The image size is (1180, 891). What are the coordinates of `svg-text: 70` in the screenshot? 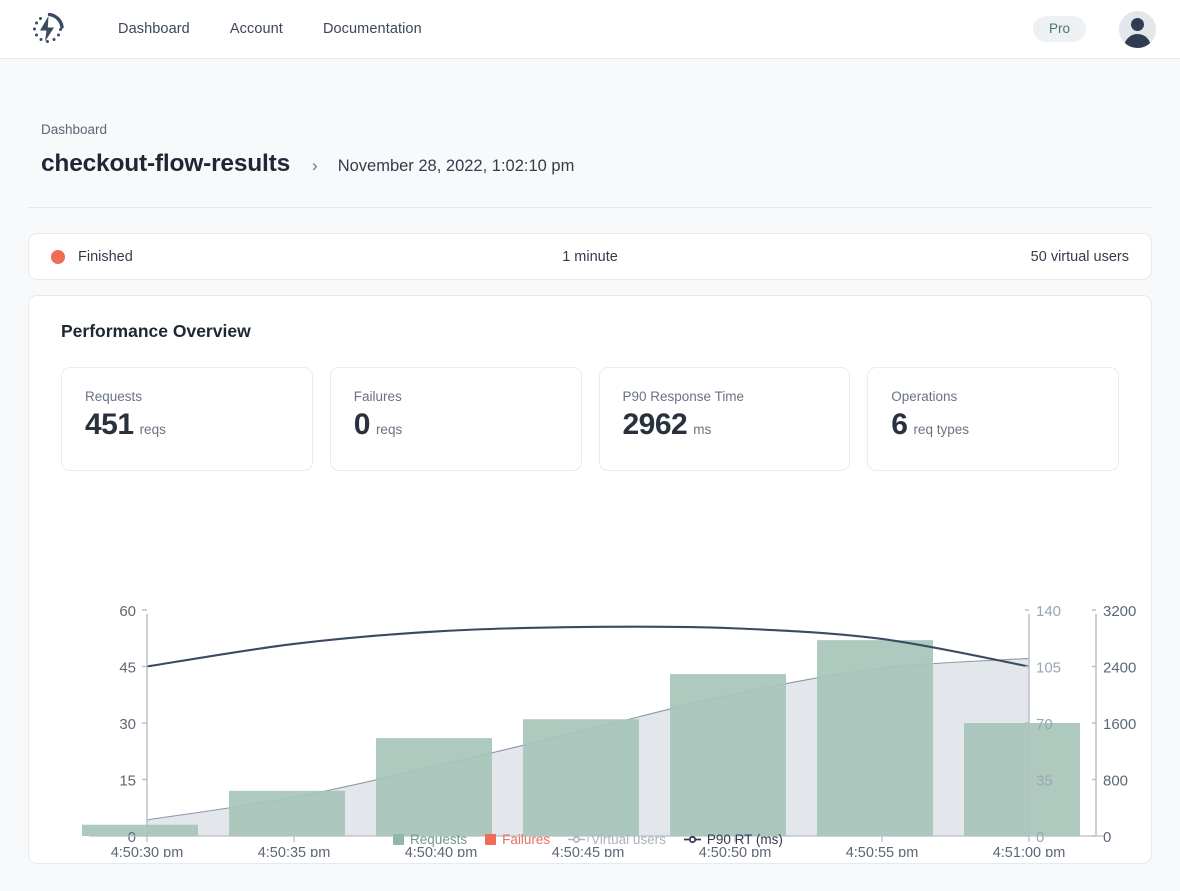 It's located at (1044, 724).